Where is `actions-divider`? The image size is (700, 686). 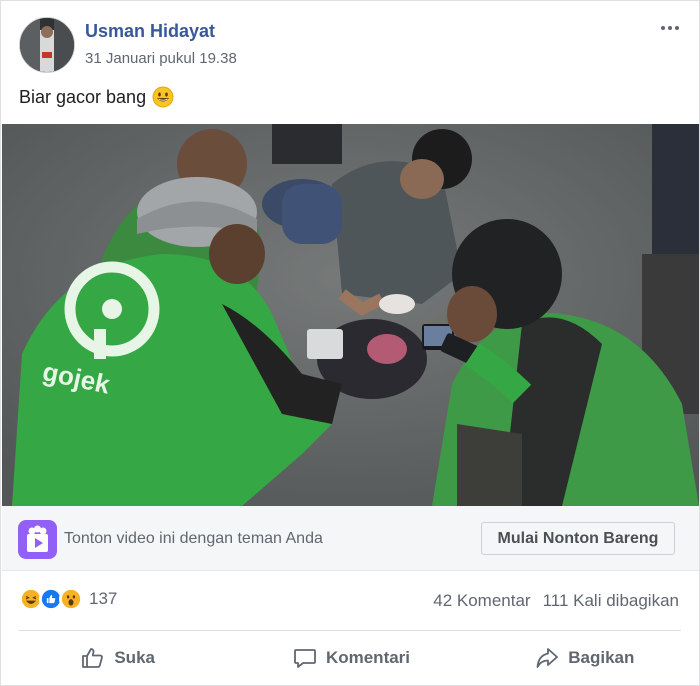
actions-divider is located at coordinates (350, 630).